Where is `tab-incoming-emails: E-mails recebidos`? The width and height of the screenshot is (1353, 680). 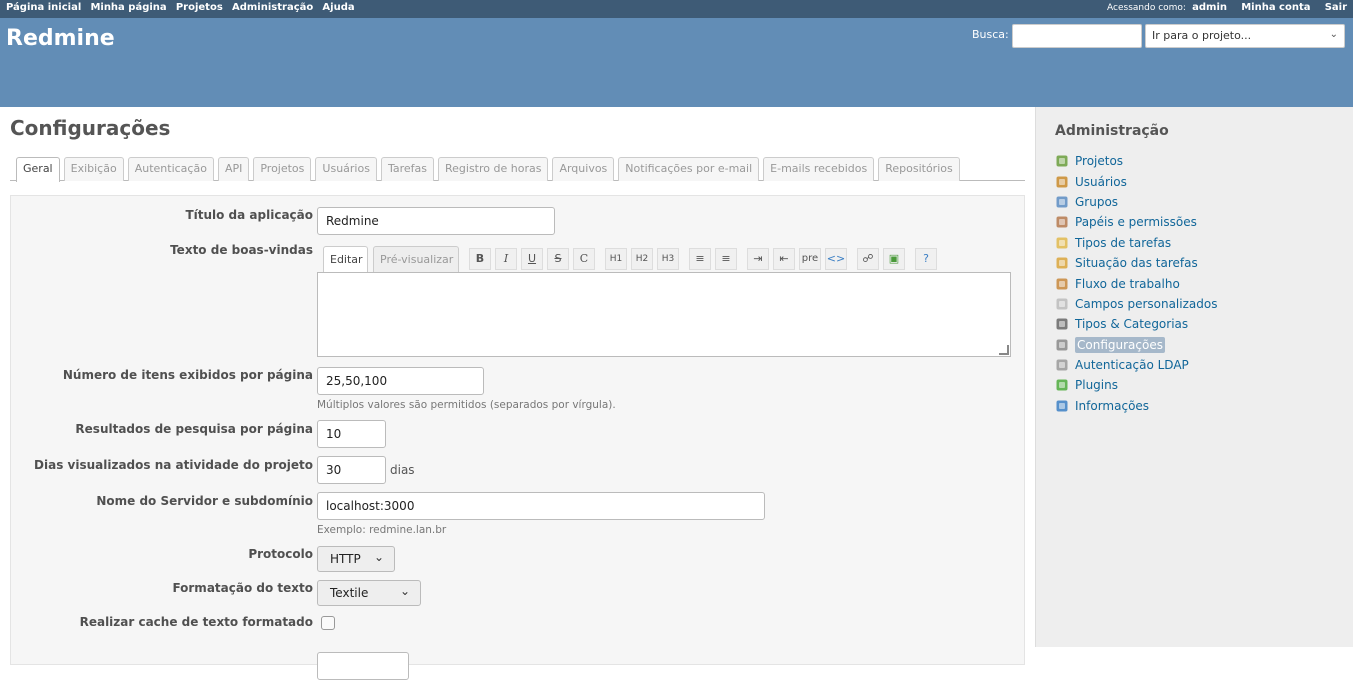 tab-incoming-emails: E-mails recebidos is located at coordinates (819, 169).